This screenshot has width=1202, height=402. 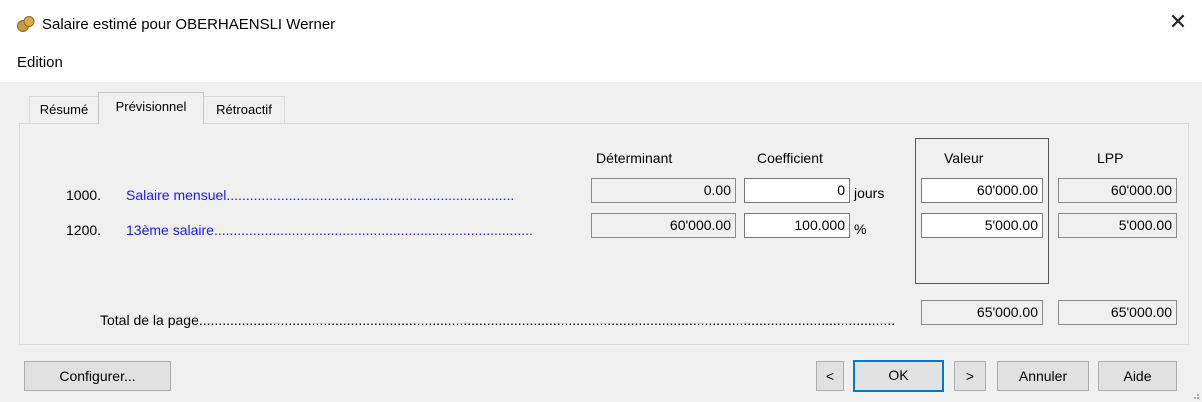 I want to click on close-icon: ✕, so click(x=1178, y=23).